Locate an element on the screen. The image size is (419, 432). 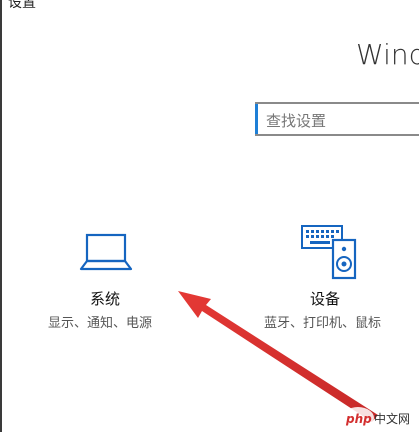
keyboard-speaker-icon is located at coordinates (329, 252).